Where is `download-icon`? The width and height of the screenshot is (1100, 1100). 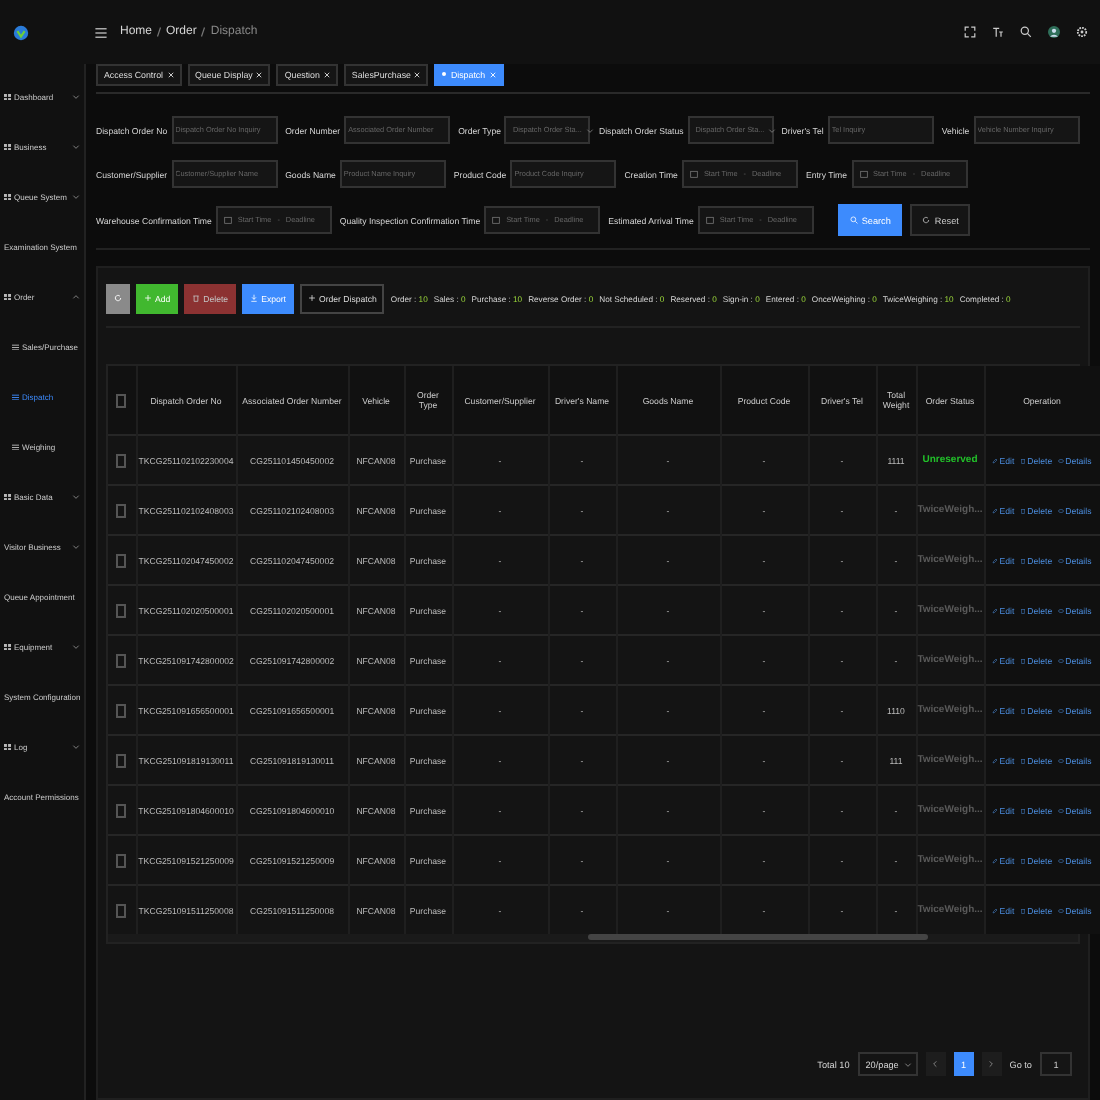
download-icon is located at coordinates (254, 298).